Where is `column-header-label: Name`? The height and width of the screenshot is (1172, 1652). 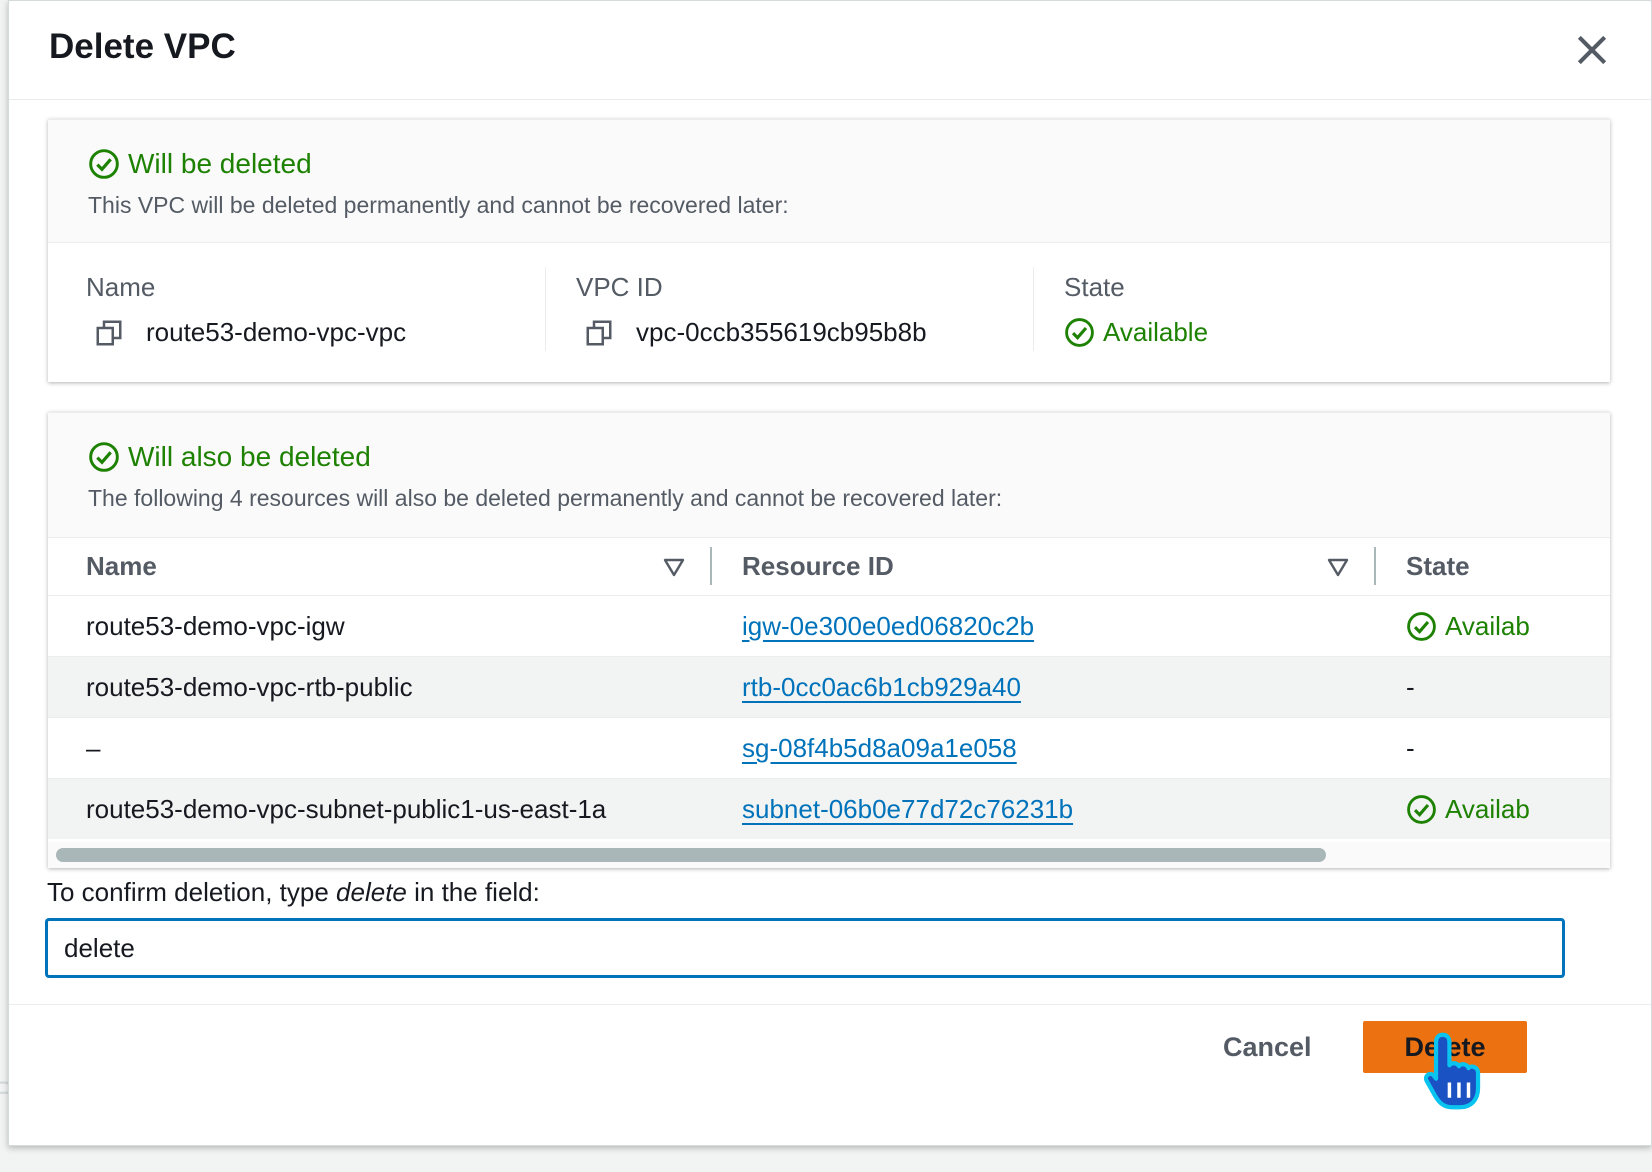
column-header-label: Name is located at coordinates (121, 565).